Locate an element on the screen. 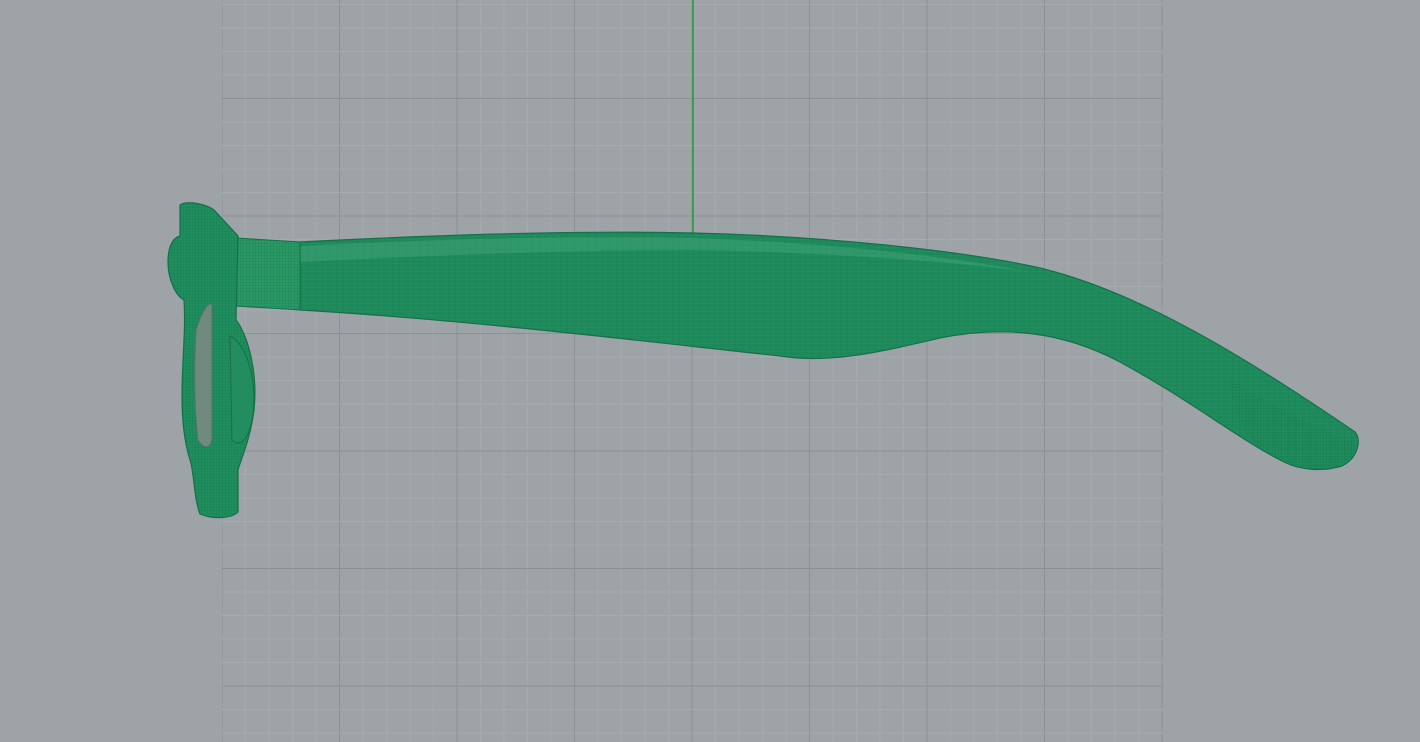  lens is located at coordinates (203, 375).